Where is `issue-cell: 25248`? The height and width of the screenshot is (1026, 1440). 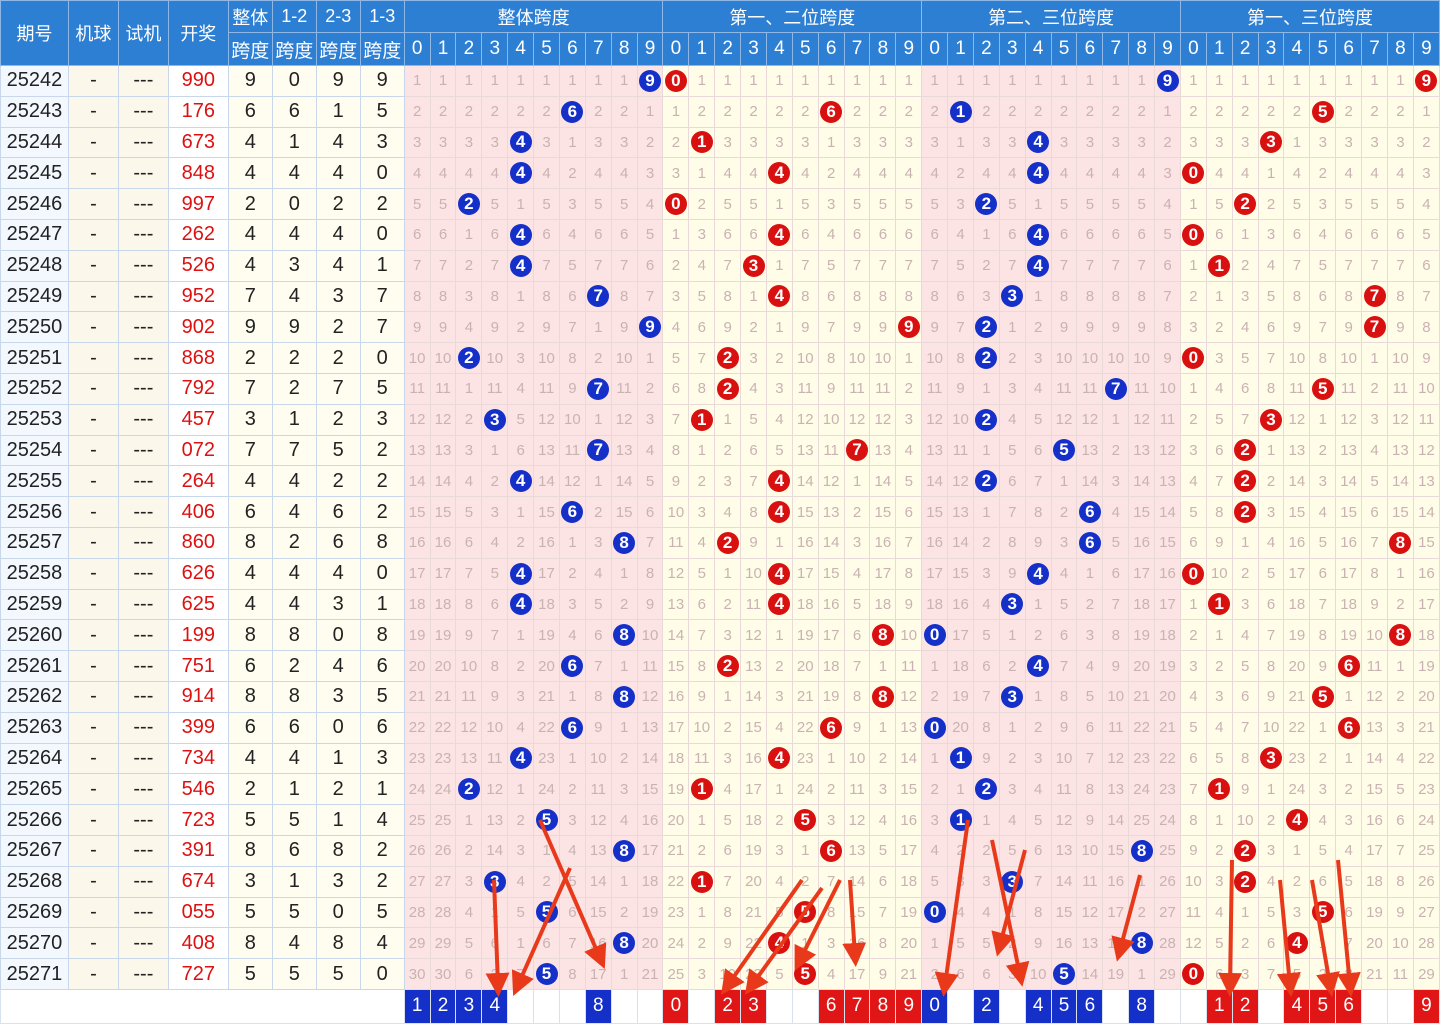 issue-cell: 25248 is located at coordinates (34, 265).